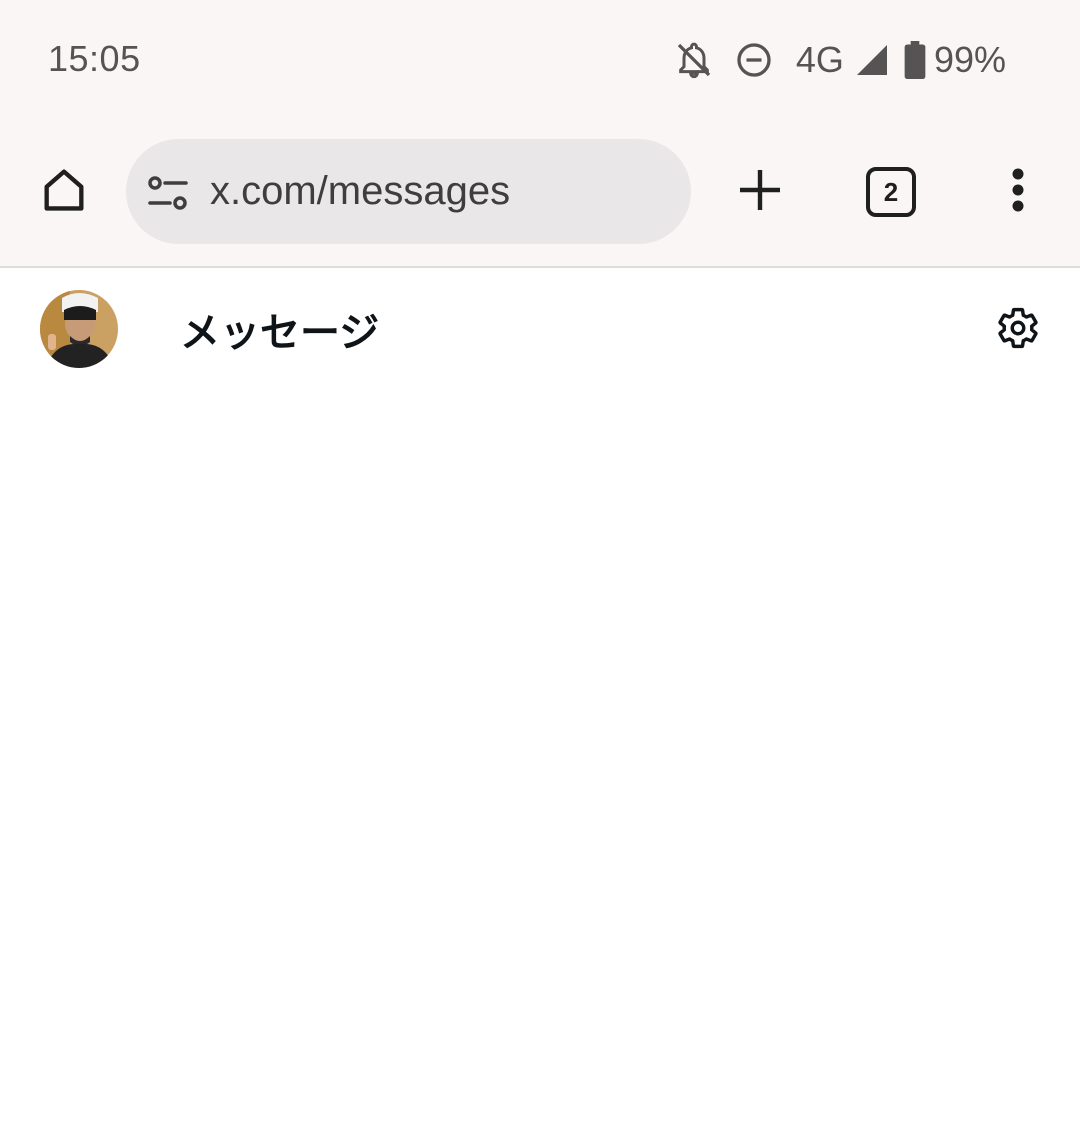 Image resolution: width=1080 pixels, height=1140 pixels. I want to click on tab-count: 2, so click(891, 191).